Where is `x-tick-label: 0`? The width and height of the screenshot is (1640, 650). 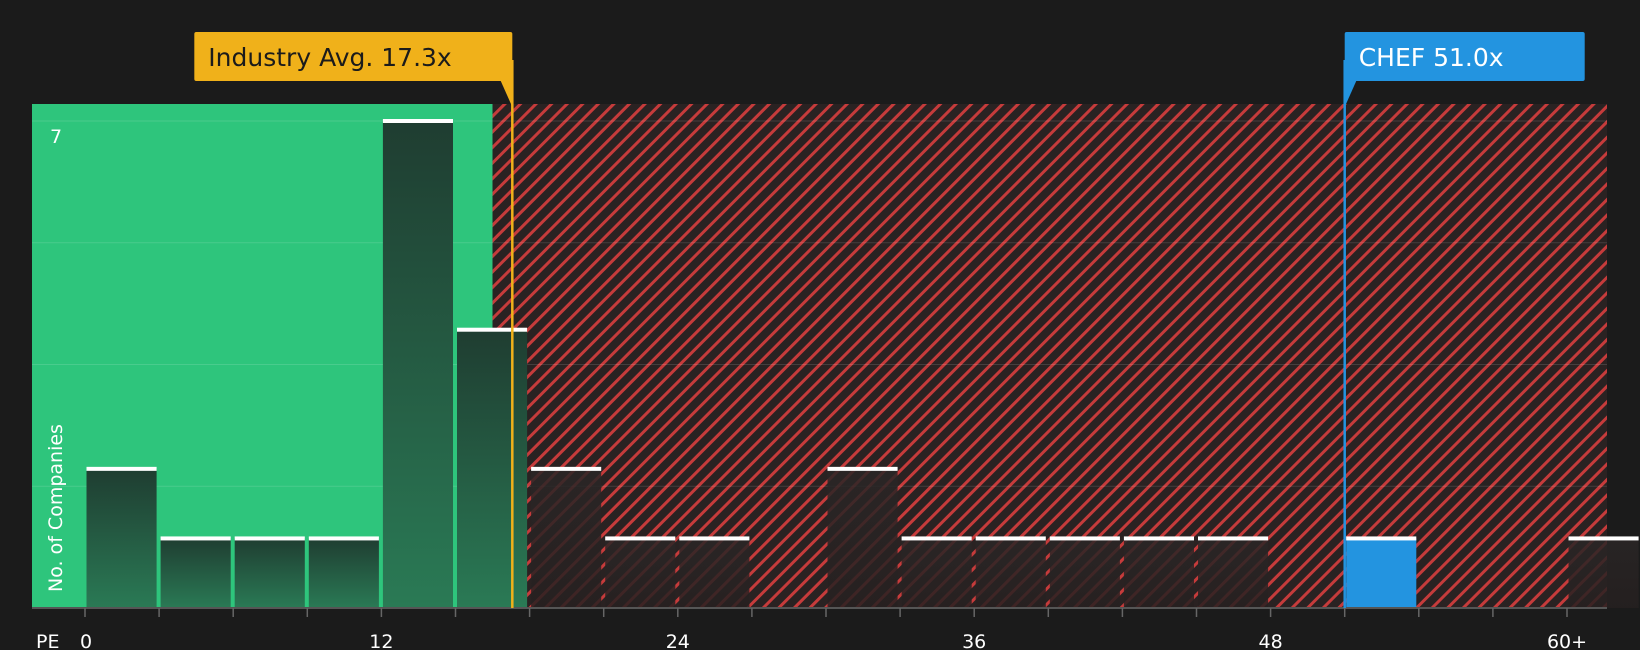
x-tick-label: 0 is located at coordinates (86, 640).